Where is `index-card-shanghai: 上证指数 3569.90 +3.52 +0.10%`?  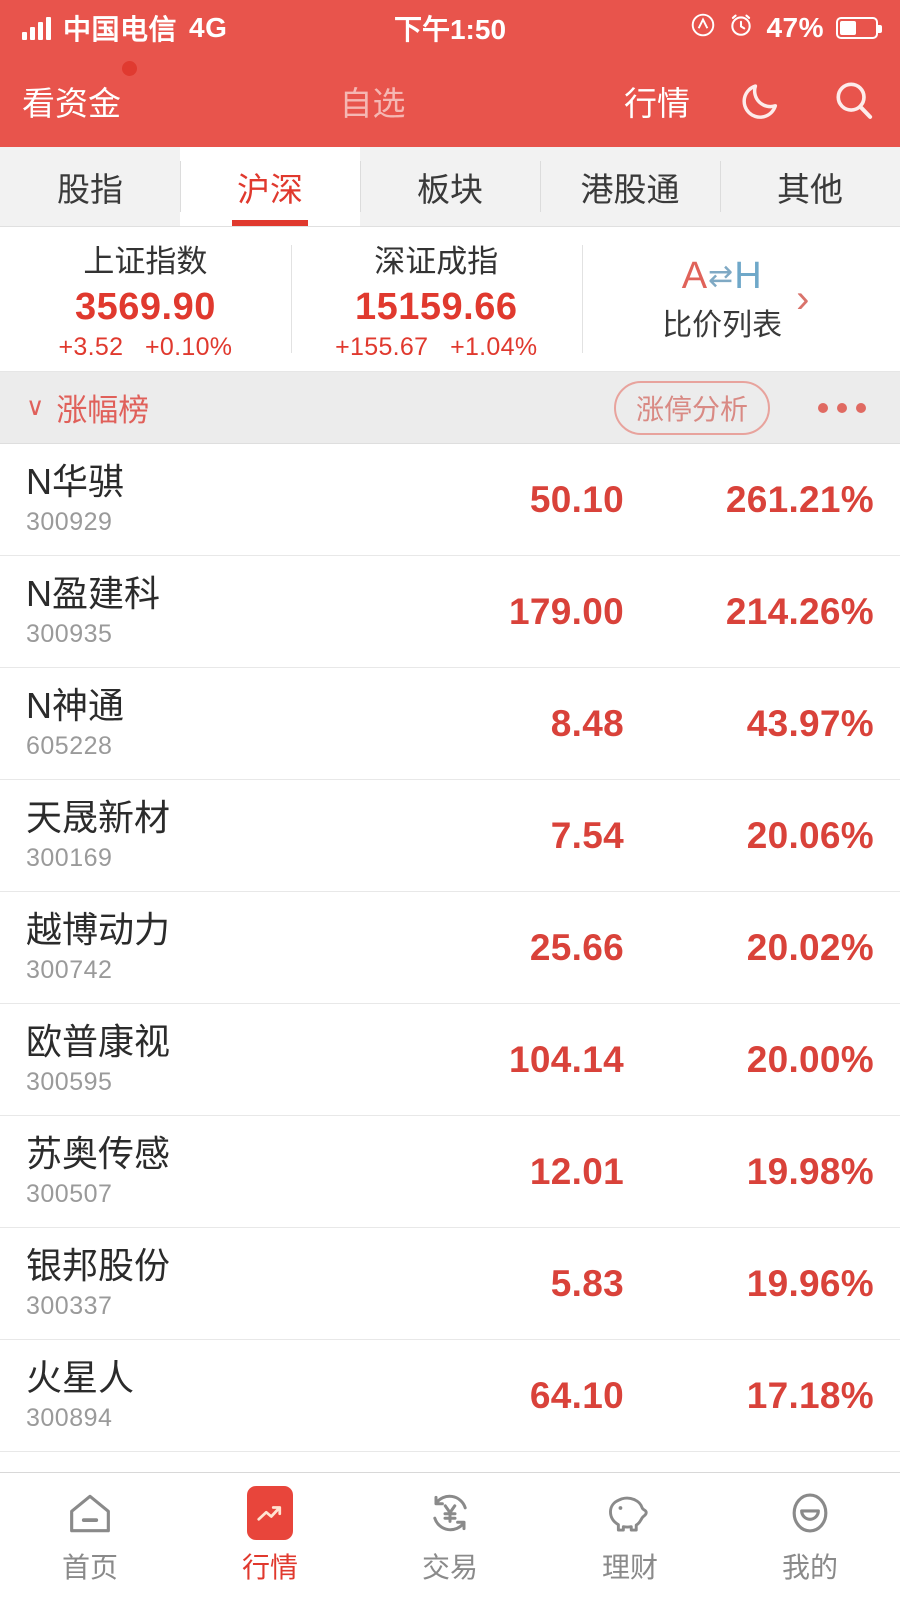
index-card-shanghai: 上证指数 3569.90 +3.52 +0.10% is located at coordinates (145, 299).